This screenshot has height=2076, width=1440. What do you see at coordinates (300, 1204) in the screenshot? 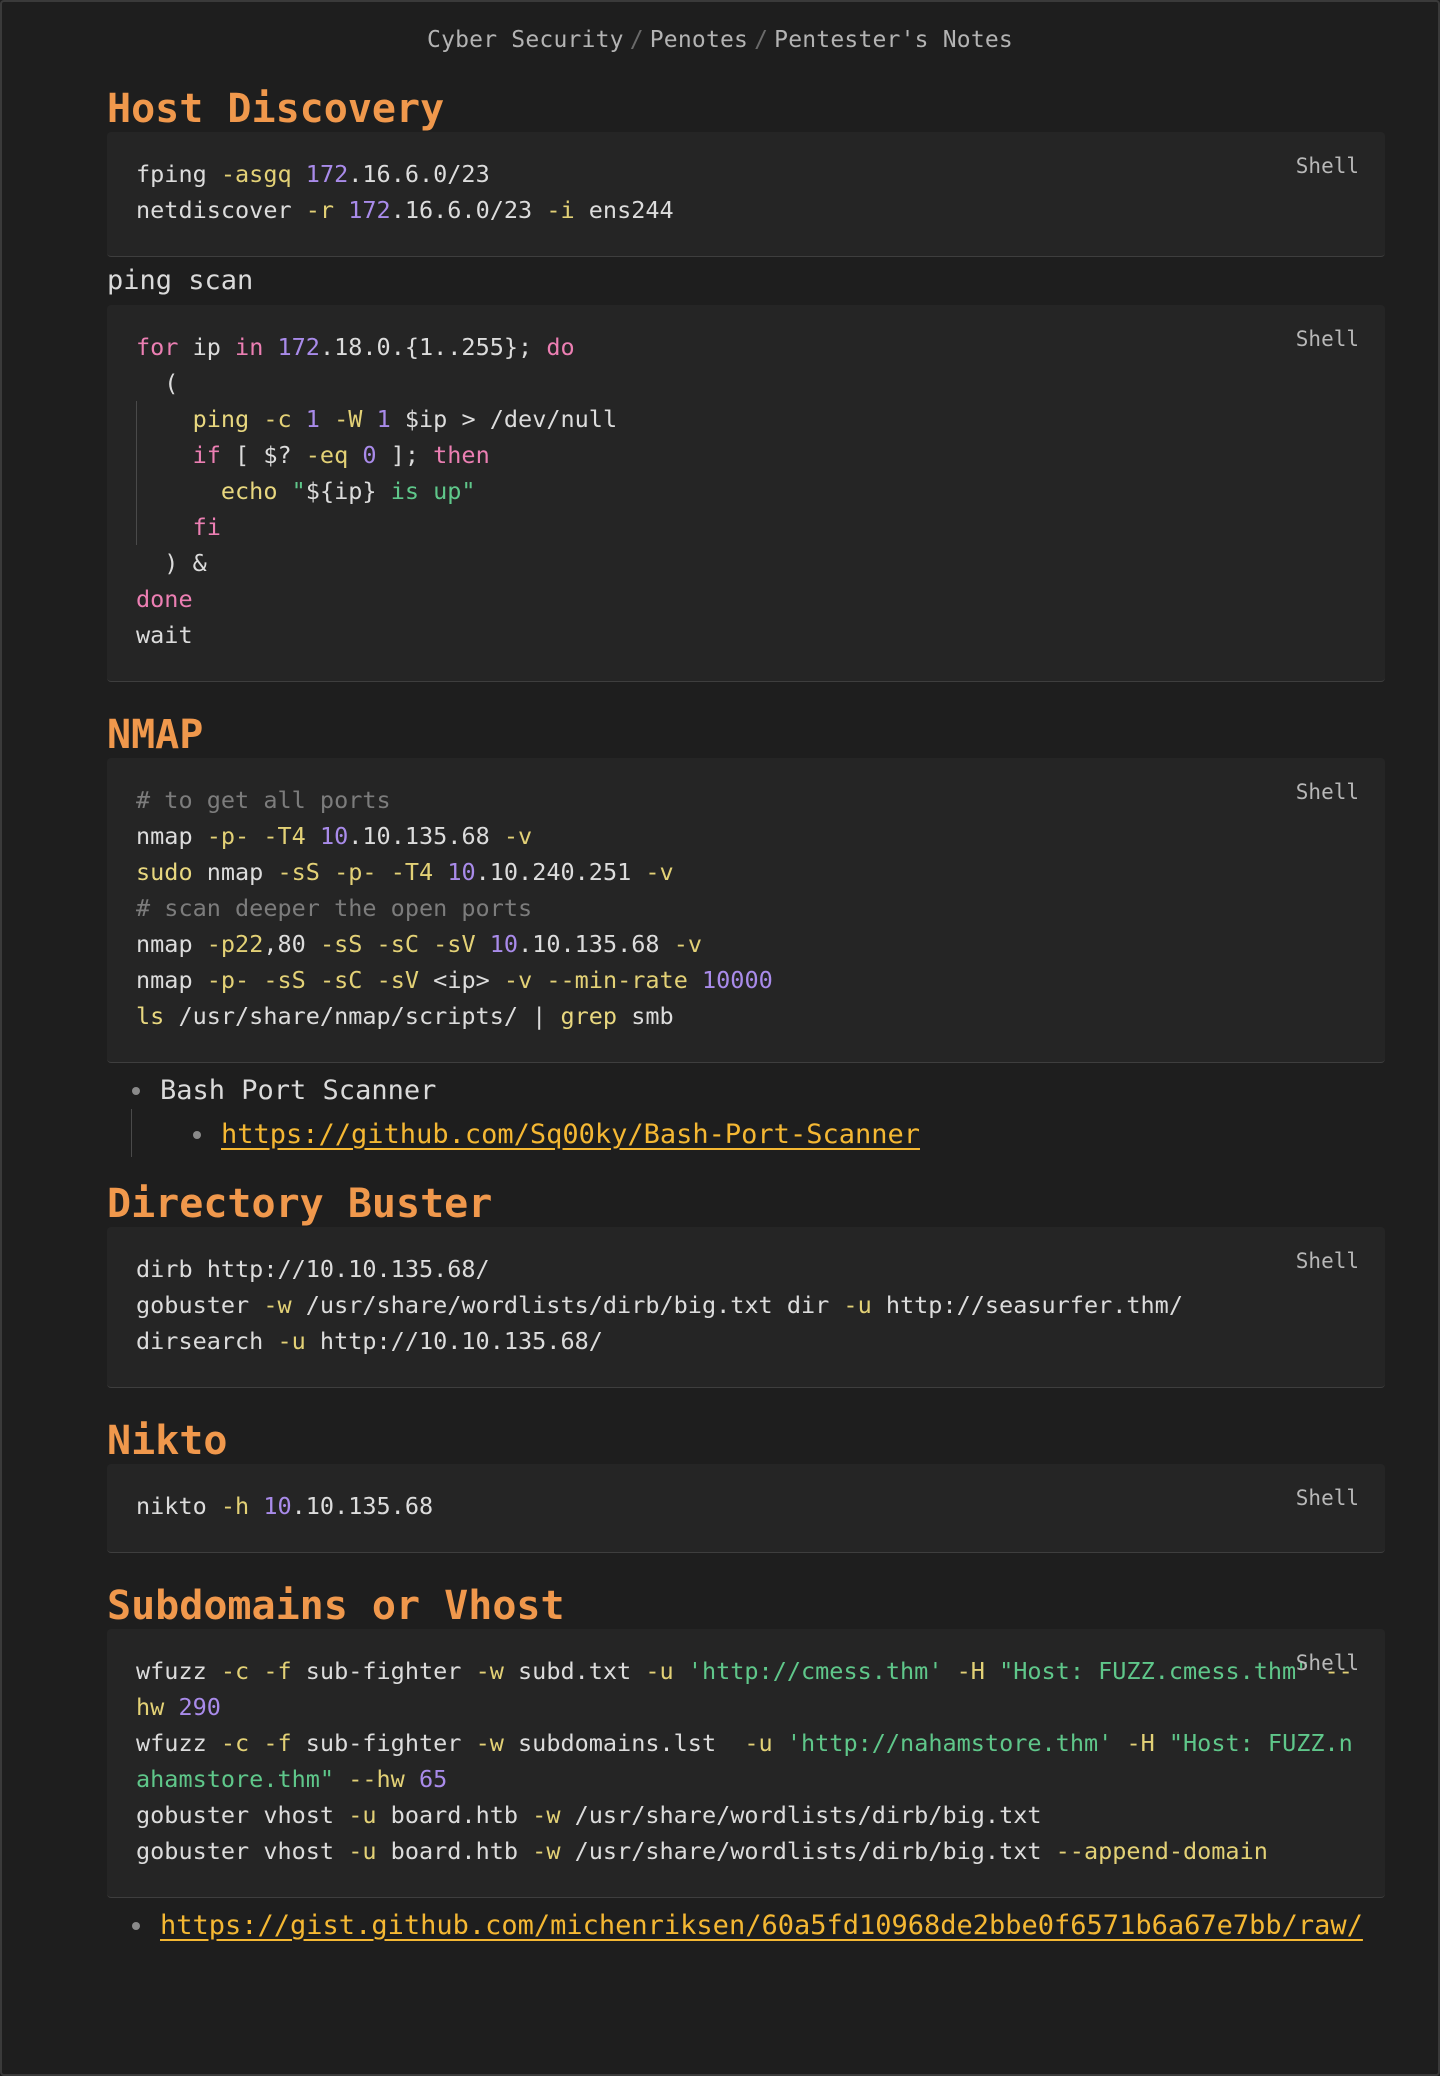
I see `heading-directory-buster: Directory Buster` at bounding box center [300, 1204].